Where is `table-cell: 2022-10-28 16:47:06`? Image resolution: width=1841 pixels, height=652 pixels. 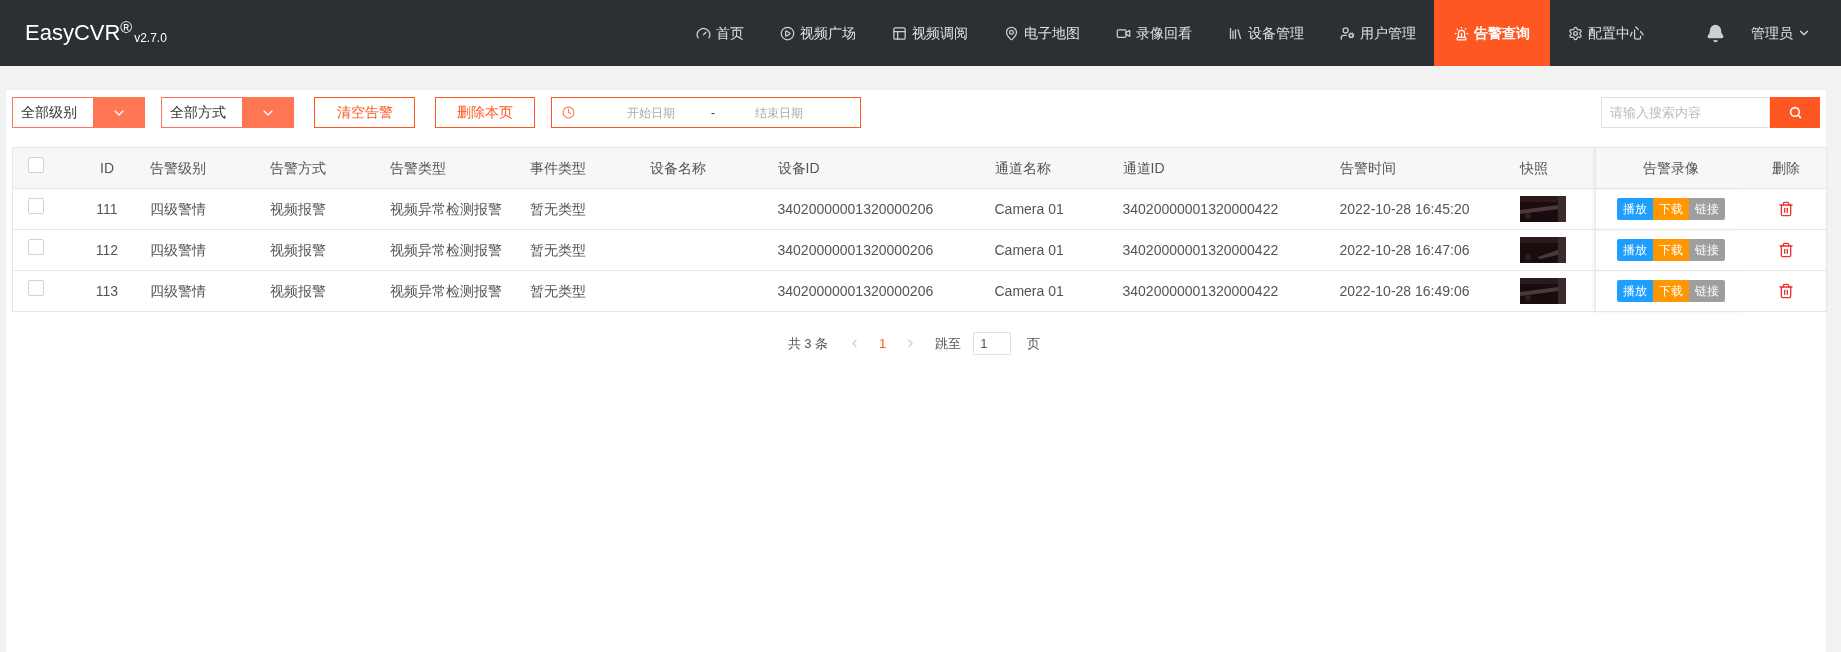 table-cell: 2022-10-28 16:47:06 is located at coordinates (1404, 250).